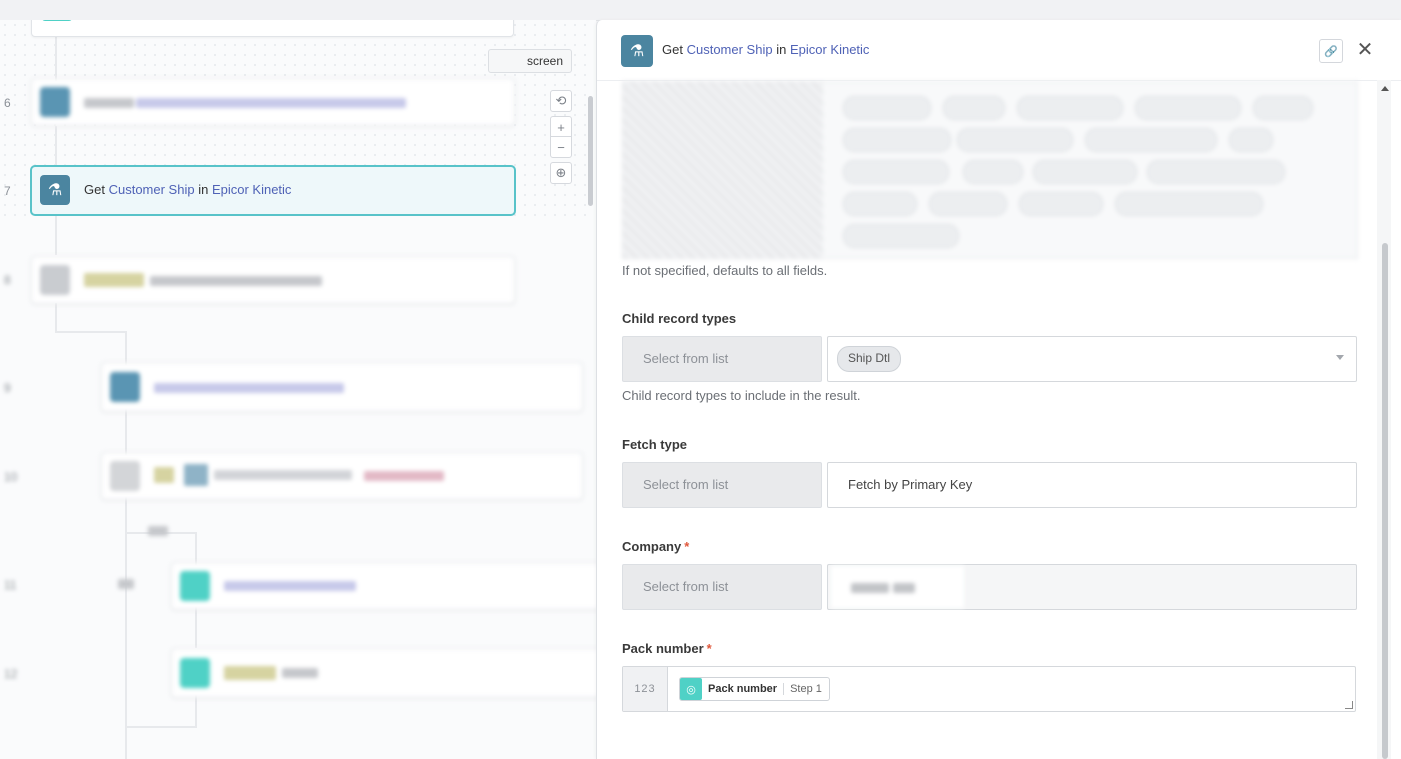  I want to click on datapill-name: Pack number, so click(743, 689).